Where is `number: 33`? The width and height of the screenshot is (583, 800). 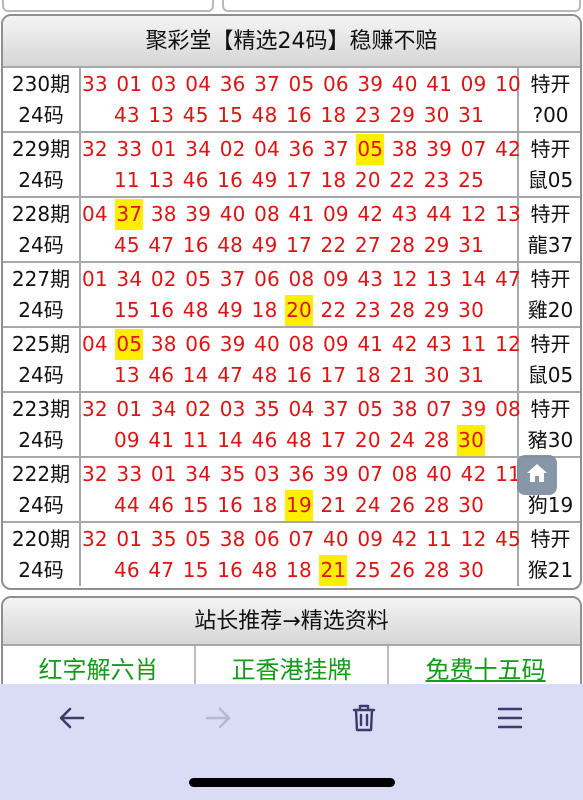
number: 33 is located at coordinates (129, 474).